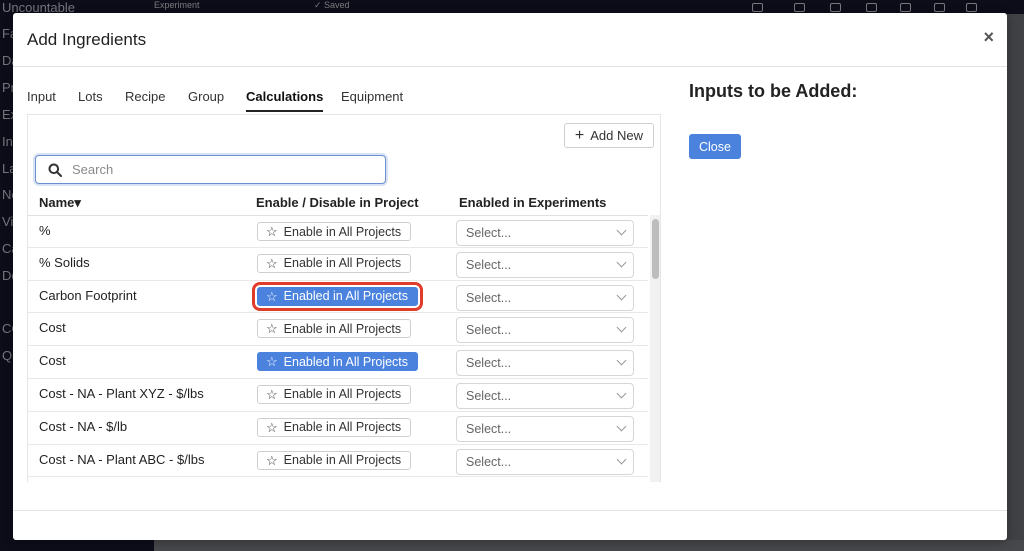 The image size is (1024, 551). Describe the element at coordinates (121, 393) in the screenshot. I see `ingredient-name: Cost - NA - Plant XYZ - $/lbs` at that location.